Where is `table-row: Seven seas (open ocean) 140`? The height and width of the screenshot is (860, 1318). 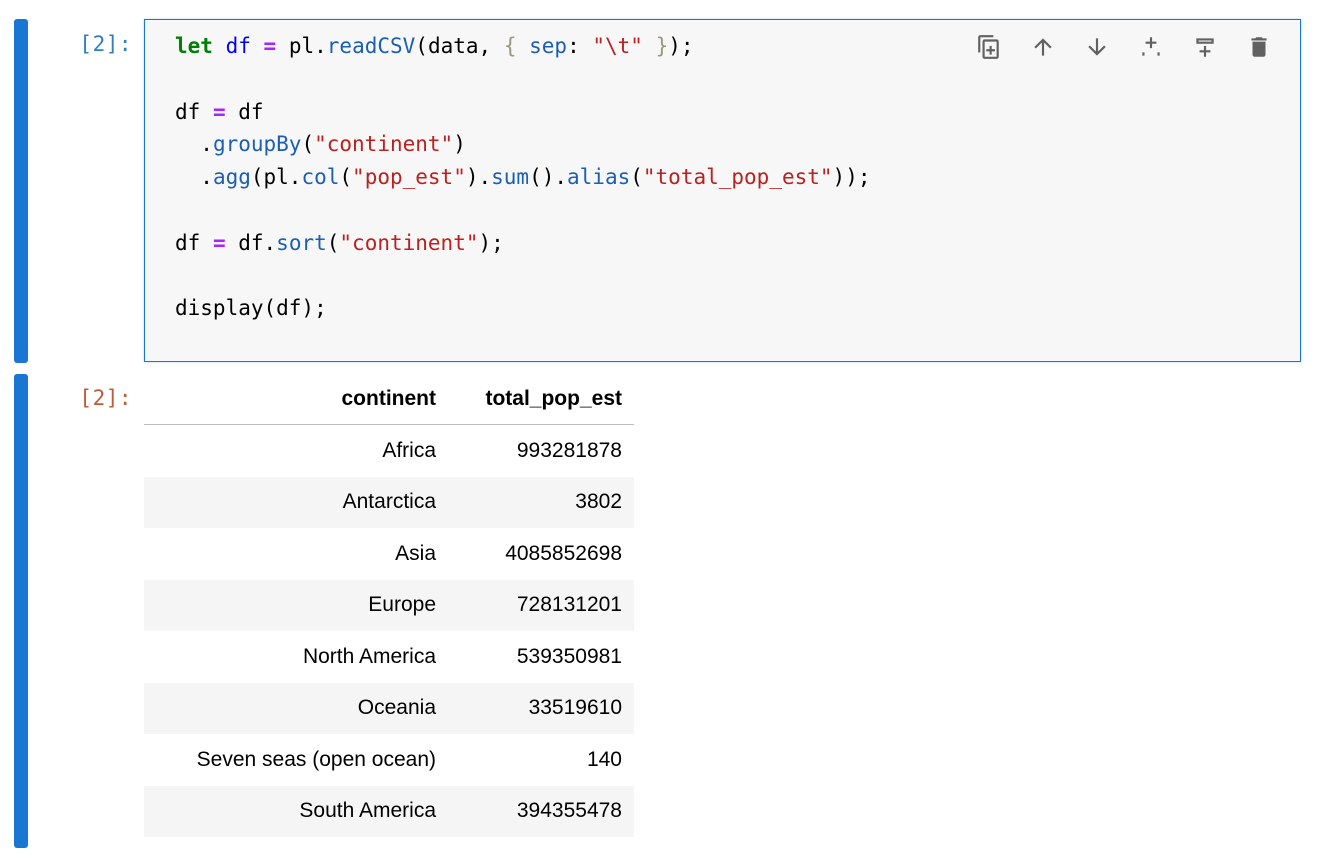
table-row: Seven seas (open ocean) 140 is located at coordinates (389, 760).